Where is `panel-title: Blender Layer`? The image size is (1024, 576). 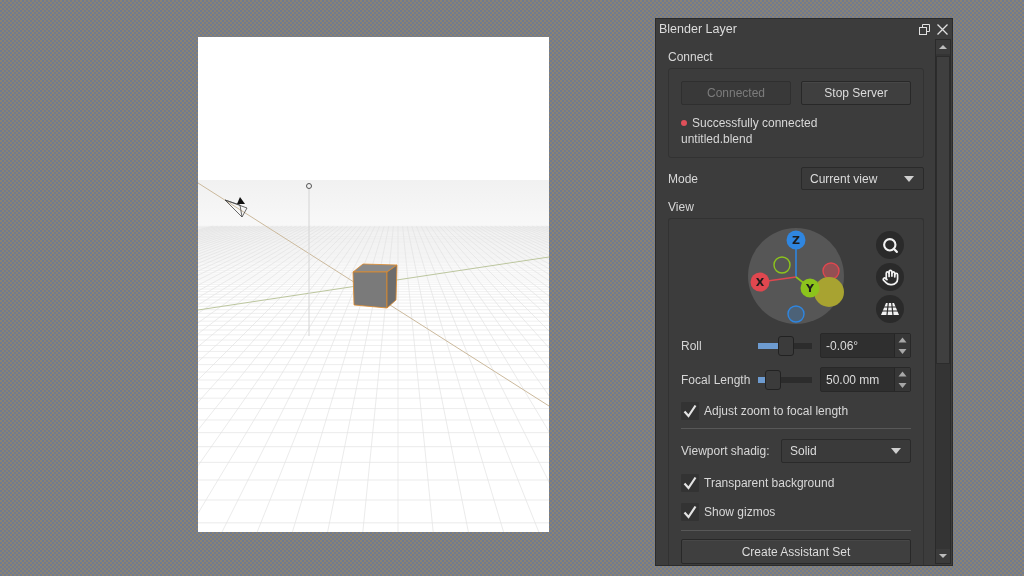 panel-title: Blender Layer is located at coordinates (698, 29).